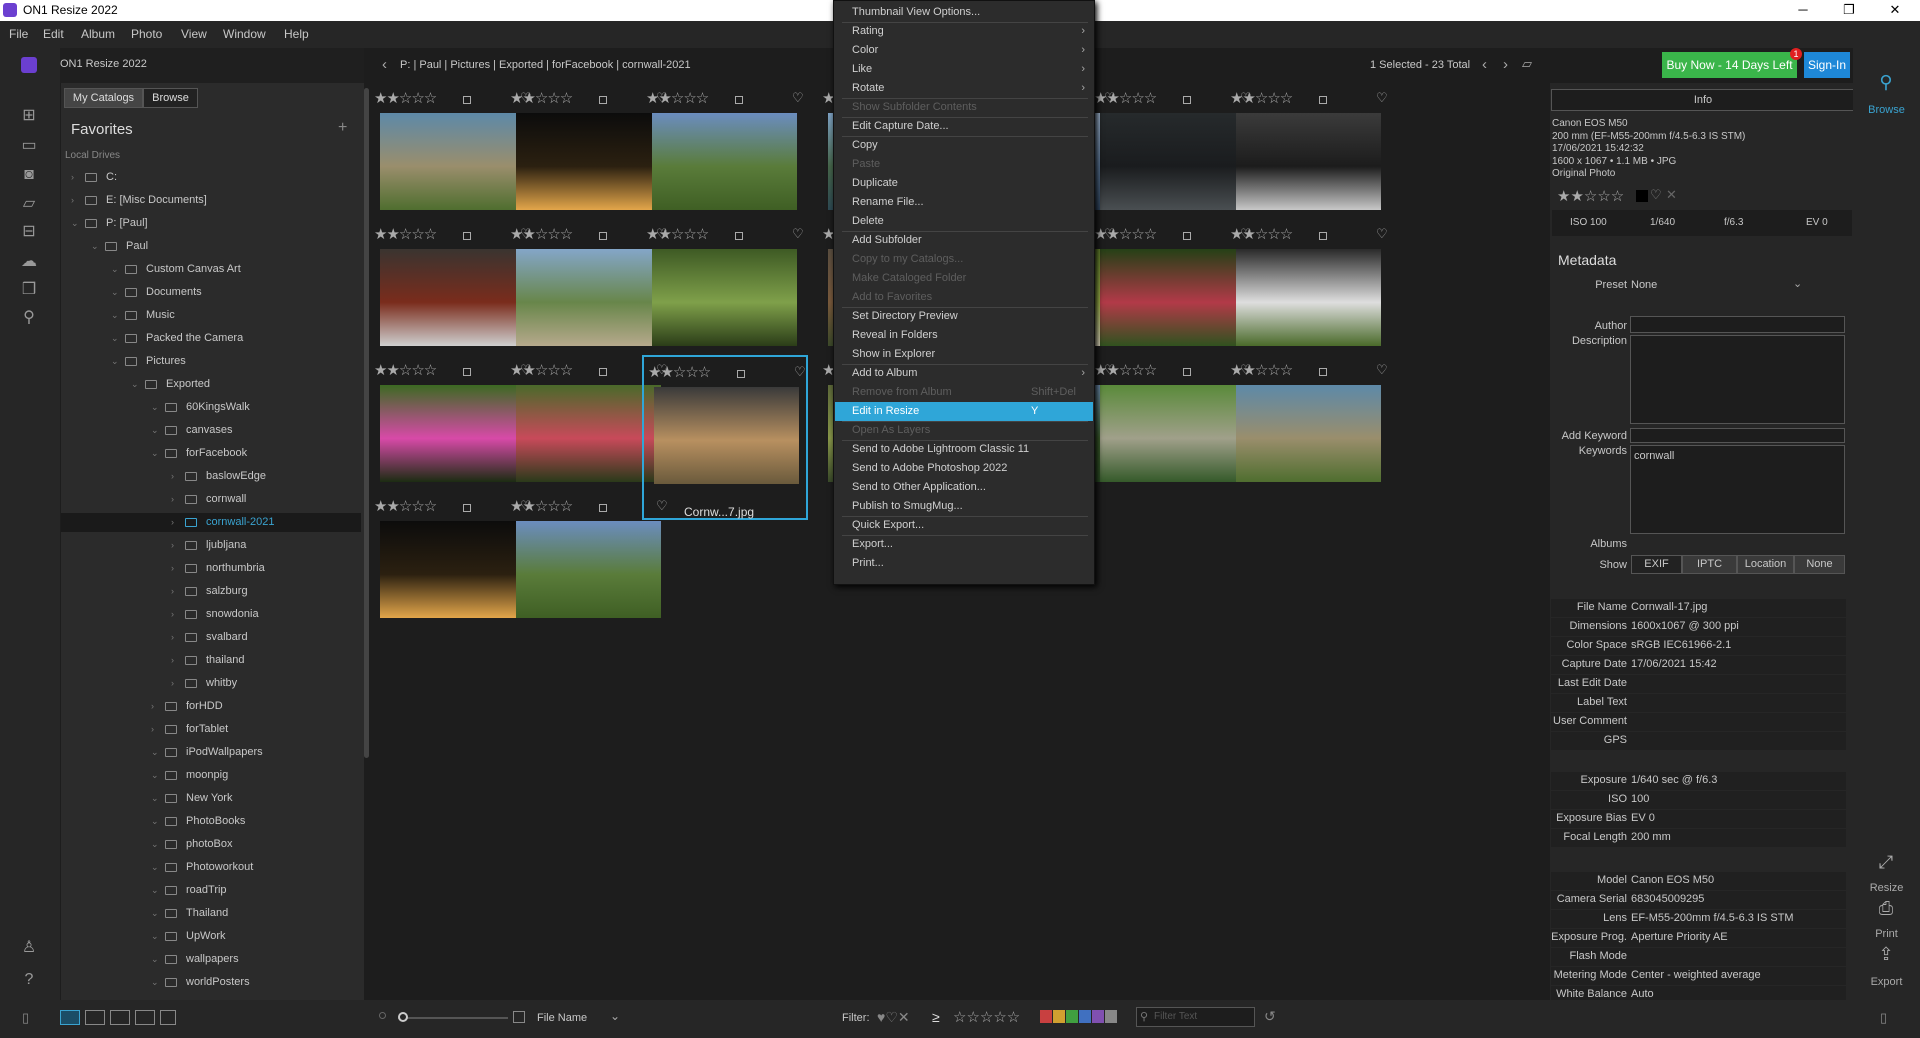 The height and width of the screenshot is (1038, 1920). I want to click on context-menu-item: Rotate ›, so click(964, 88).